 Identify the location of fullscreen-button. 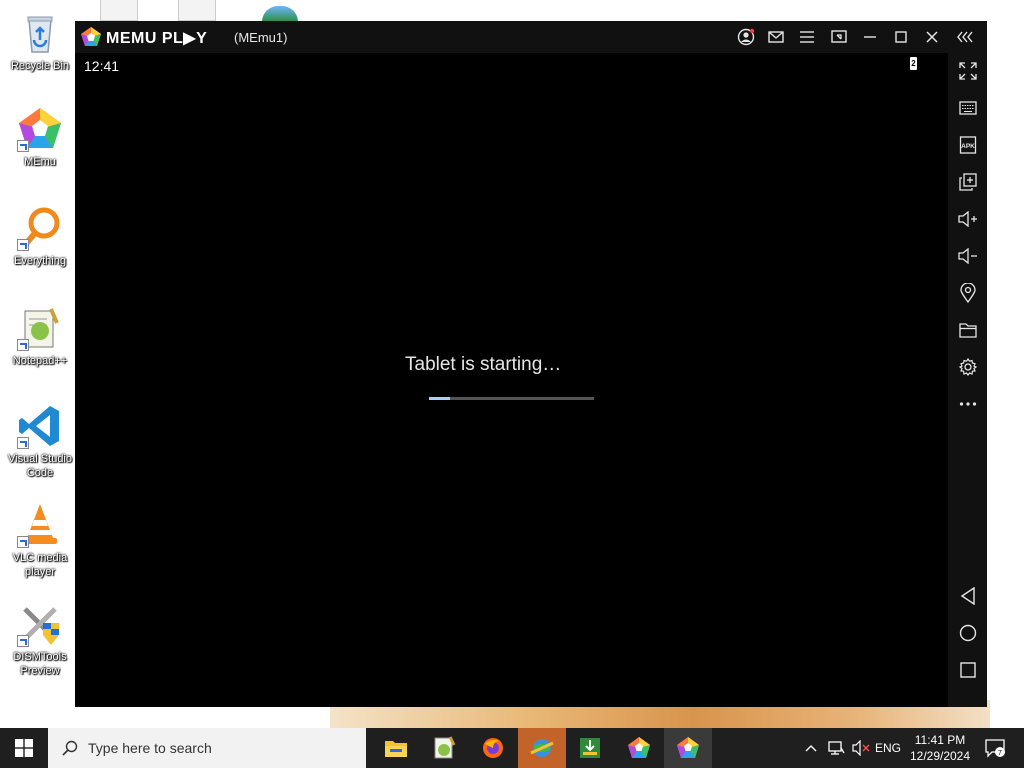
(968, 71).